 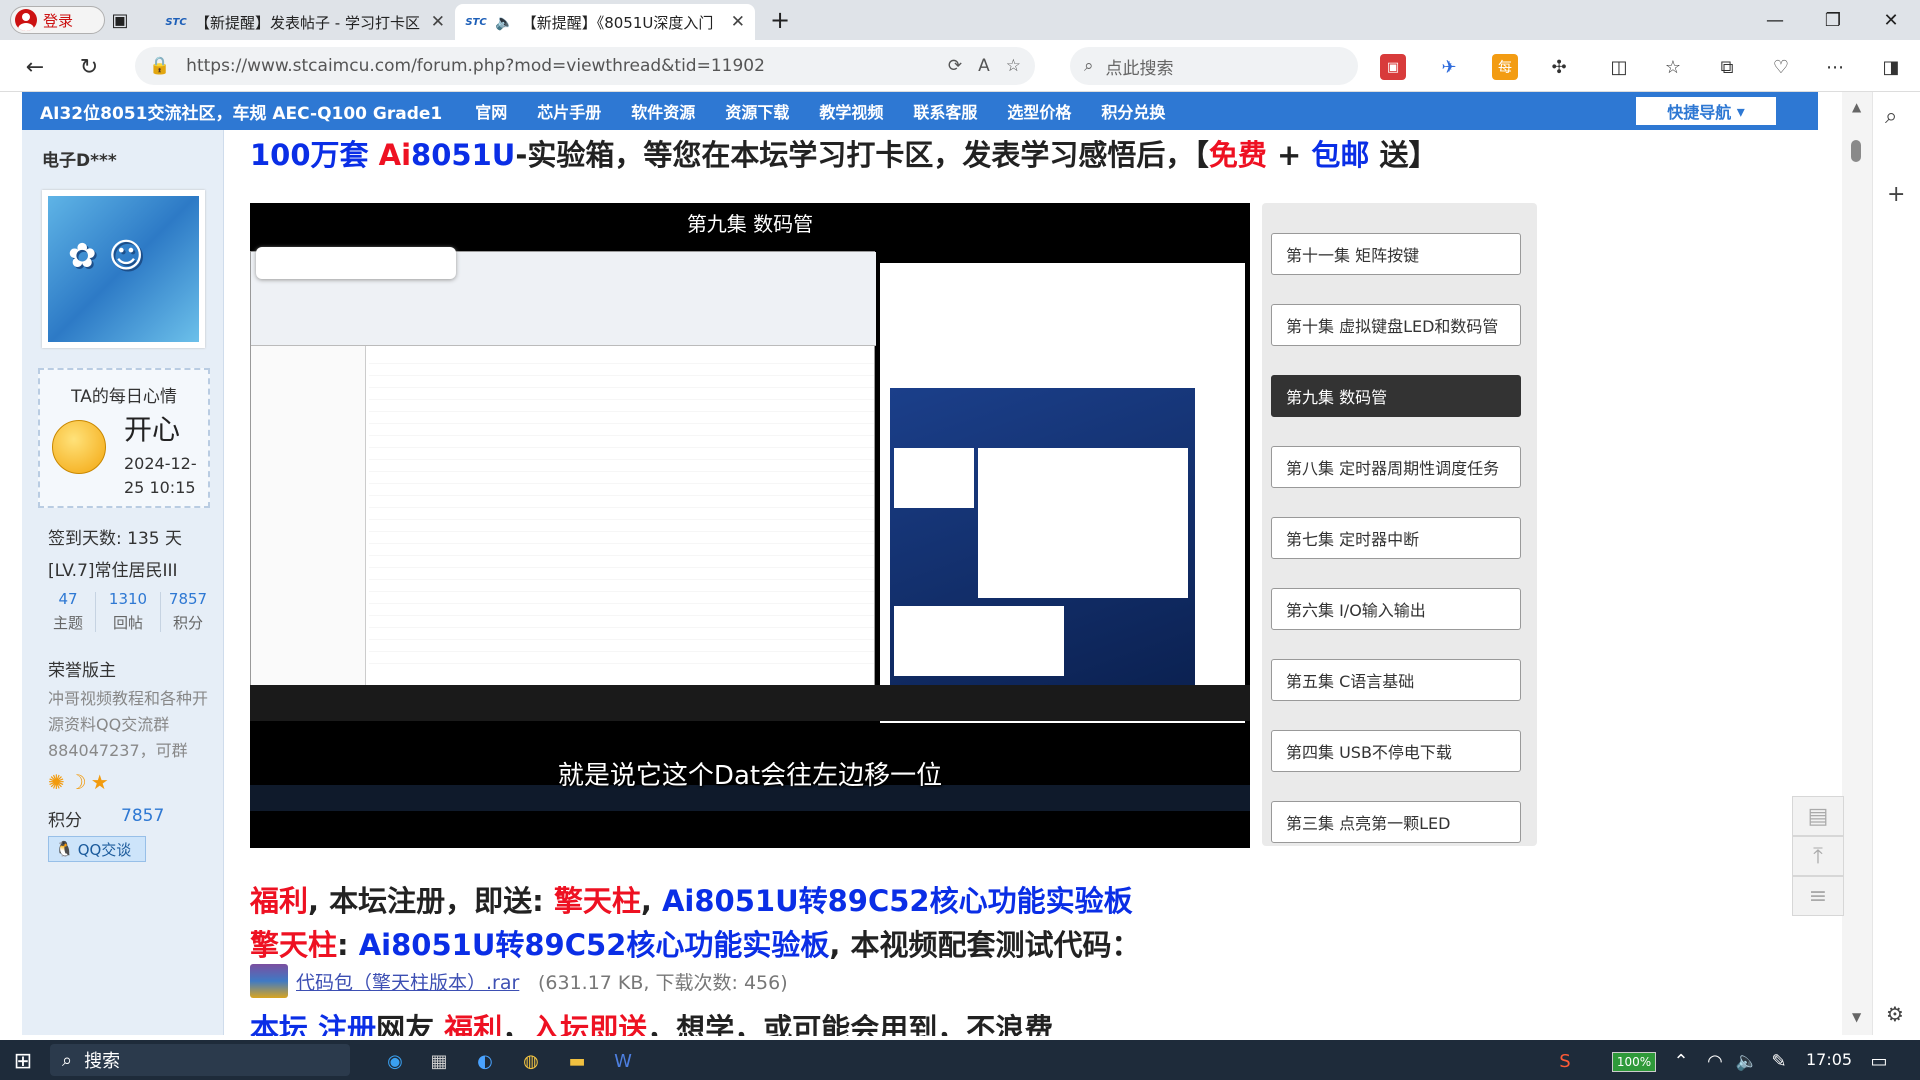 What do you see at coordinates (1393, 67) in the screenshot?
I see `extension-red-icon: ▣` at bounding box center [1393, 67].